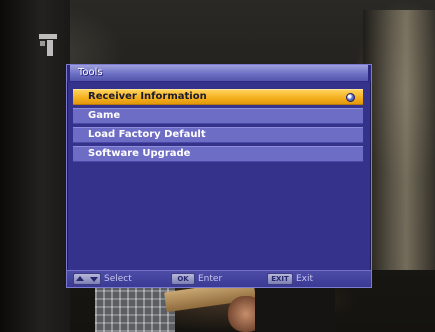  I want to click on enter-hint-label: Enter, so click(210, 279).